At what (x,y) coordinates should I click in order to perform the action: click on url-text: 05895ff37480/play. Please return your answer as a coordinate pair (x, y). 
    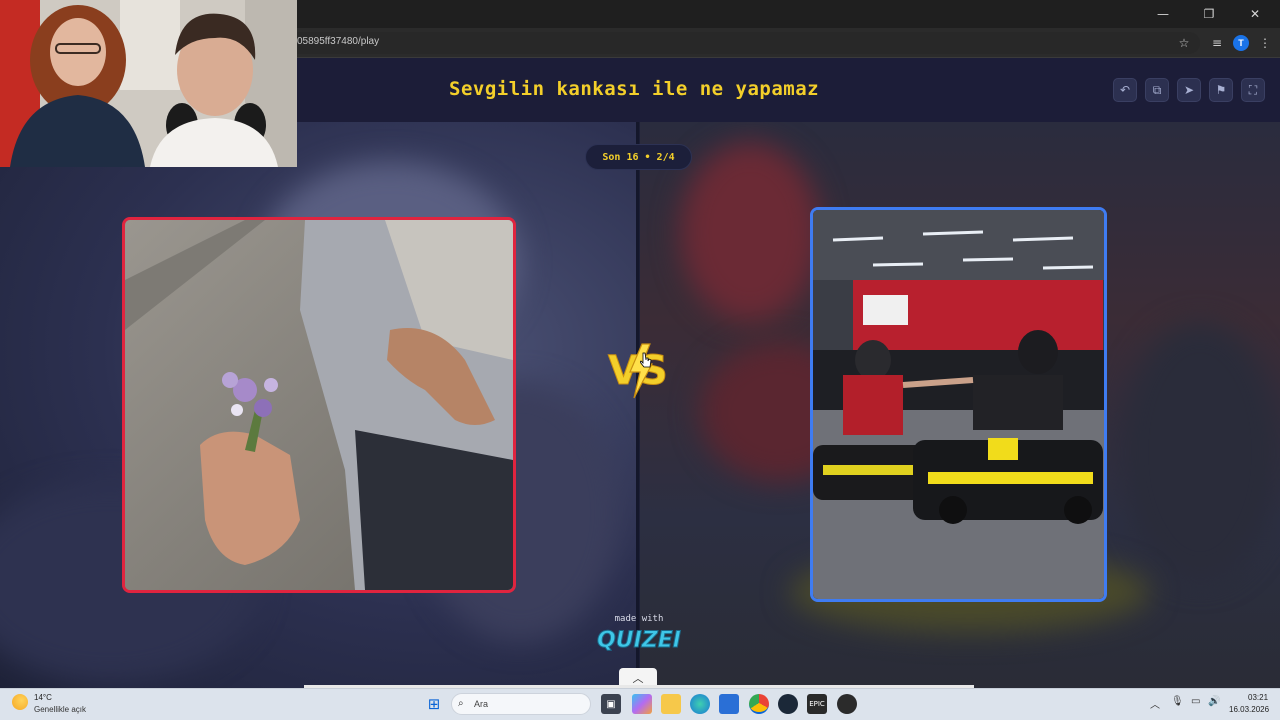
    Looking at the image, I should click on (338, 42).